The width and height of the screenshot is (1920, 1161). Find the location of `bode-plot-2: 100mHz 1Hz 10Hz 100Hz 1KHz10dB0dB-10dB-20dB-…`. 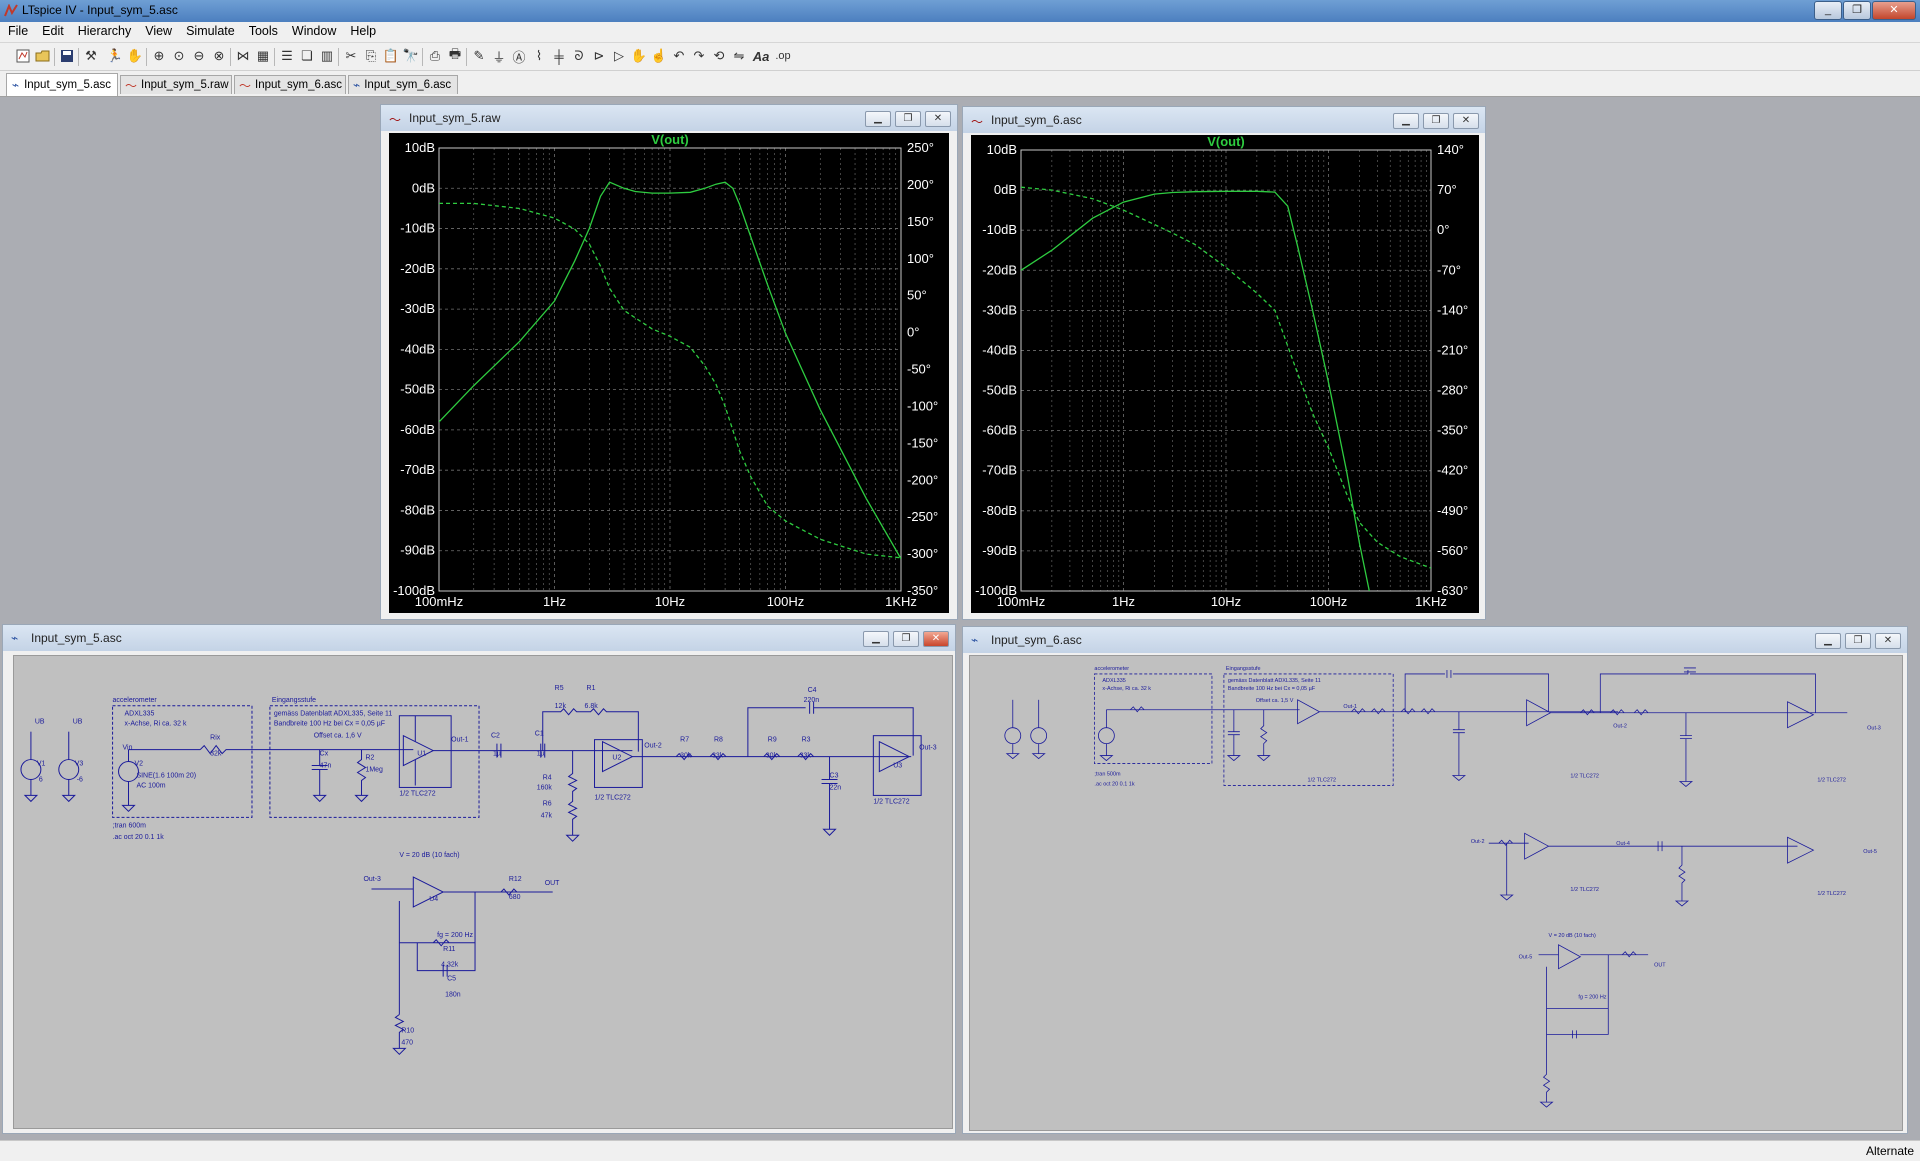

bode-plot-2: 100mHz 1Hz 10Hz 100Hz 1KHz10dB0dB-10dB-20dB-… is located at coordinates (1225, 374).